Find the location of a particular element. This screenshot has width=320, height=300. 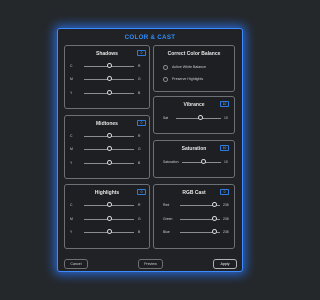

vibrance-value-box: 10 is located at coordinates (224, 104).